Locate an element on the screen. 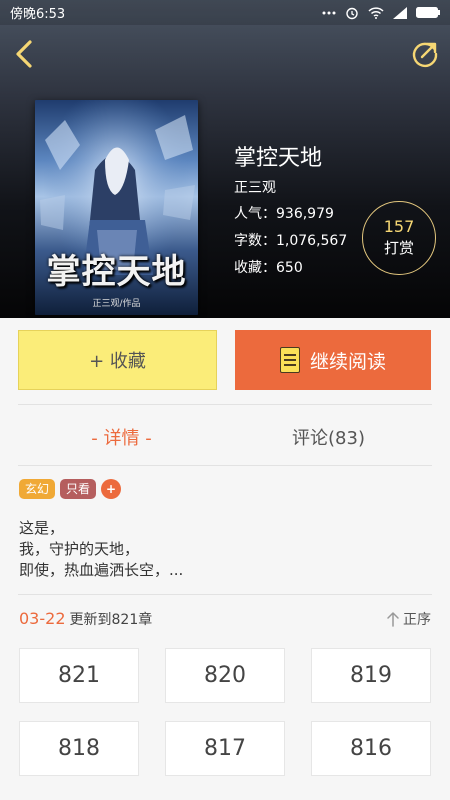  popularity-value: 936,979 is located at coordinates (305, 214).